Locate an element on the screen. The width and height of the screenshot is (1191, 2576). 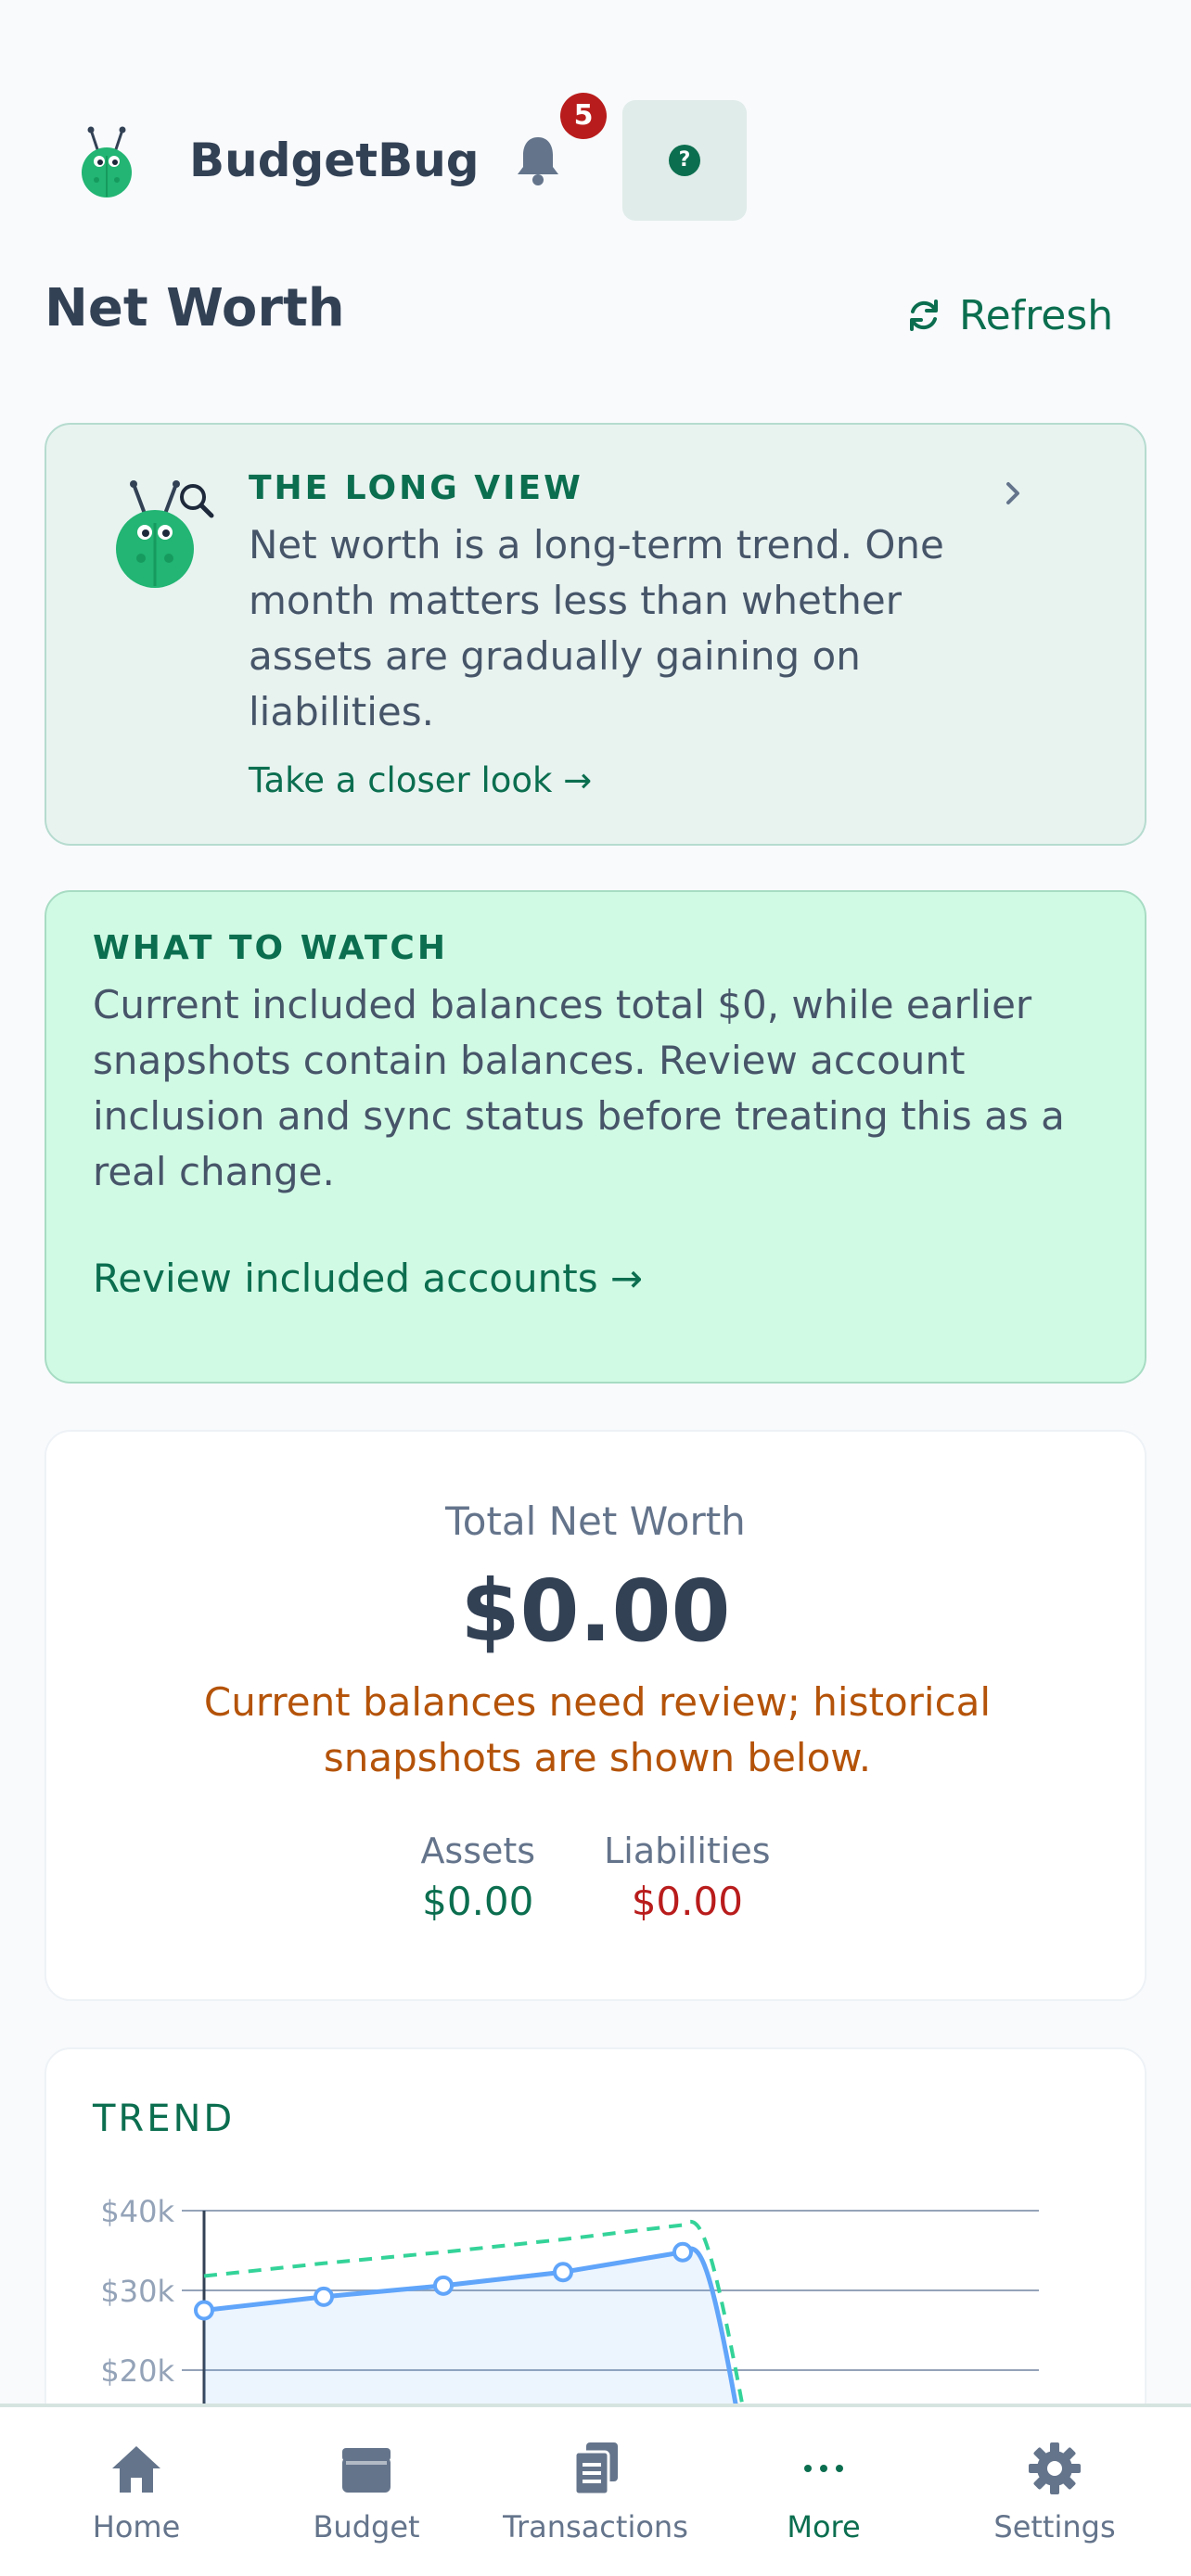
liabilities-label: Liabilities is located at coordinates (688, 1850).